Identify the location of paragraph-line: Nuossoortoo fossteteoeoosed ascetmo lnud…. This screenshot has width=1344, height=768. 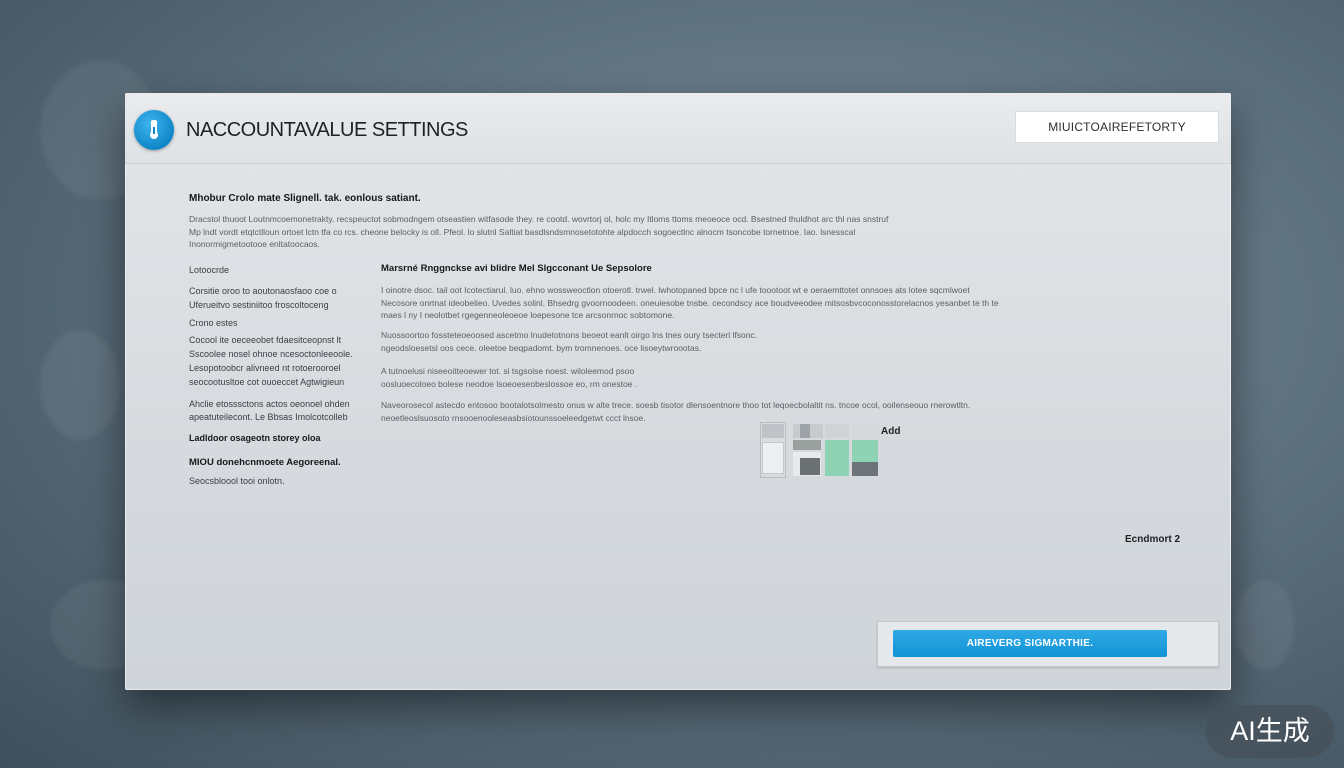
(569, 335).